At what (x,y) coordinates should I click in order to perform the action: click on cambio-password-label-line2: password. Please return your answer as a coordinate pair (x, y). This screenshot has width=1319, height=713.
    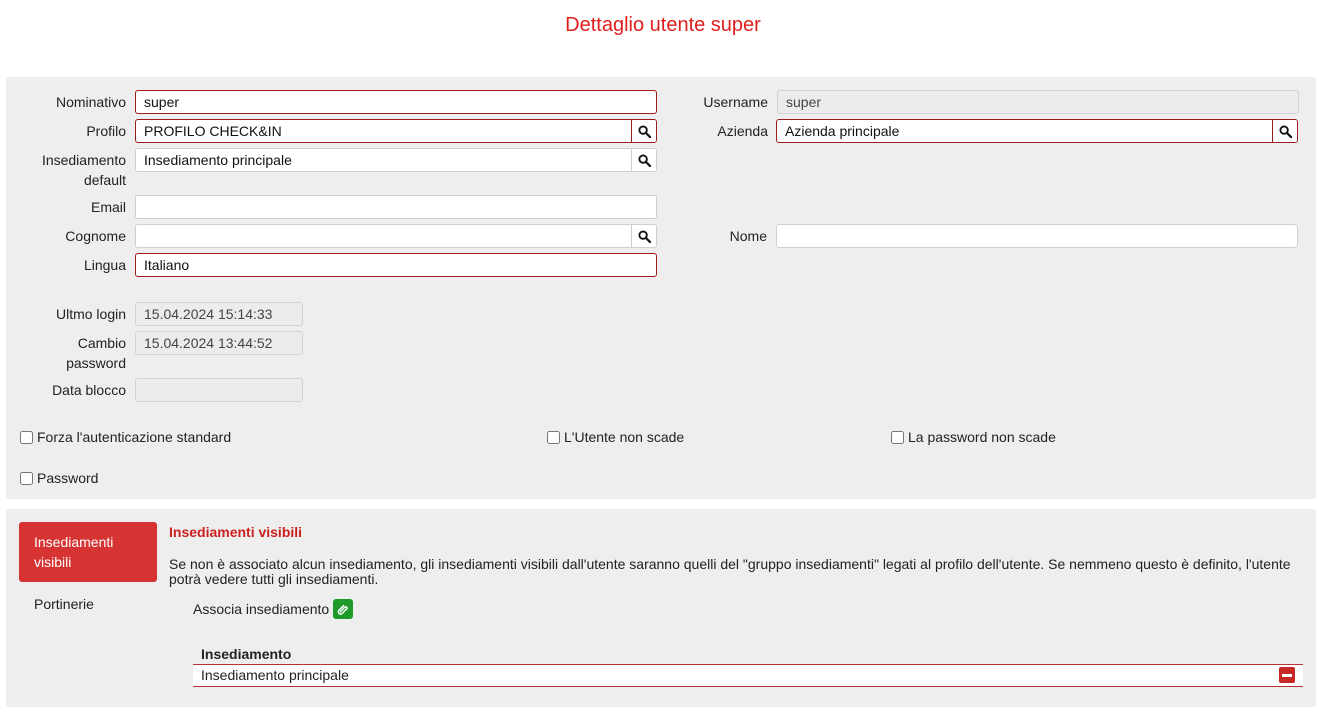
    Looking at the image, I should click on (96, 363).